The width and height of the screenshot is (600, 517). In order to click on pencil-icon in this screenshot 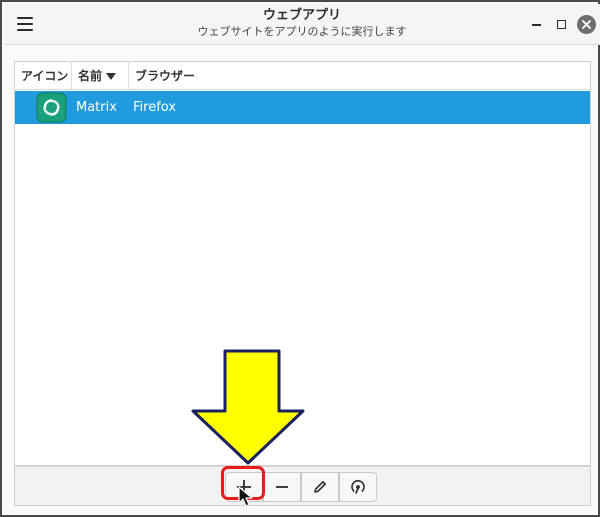, I will do `click(320, 487)`.